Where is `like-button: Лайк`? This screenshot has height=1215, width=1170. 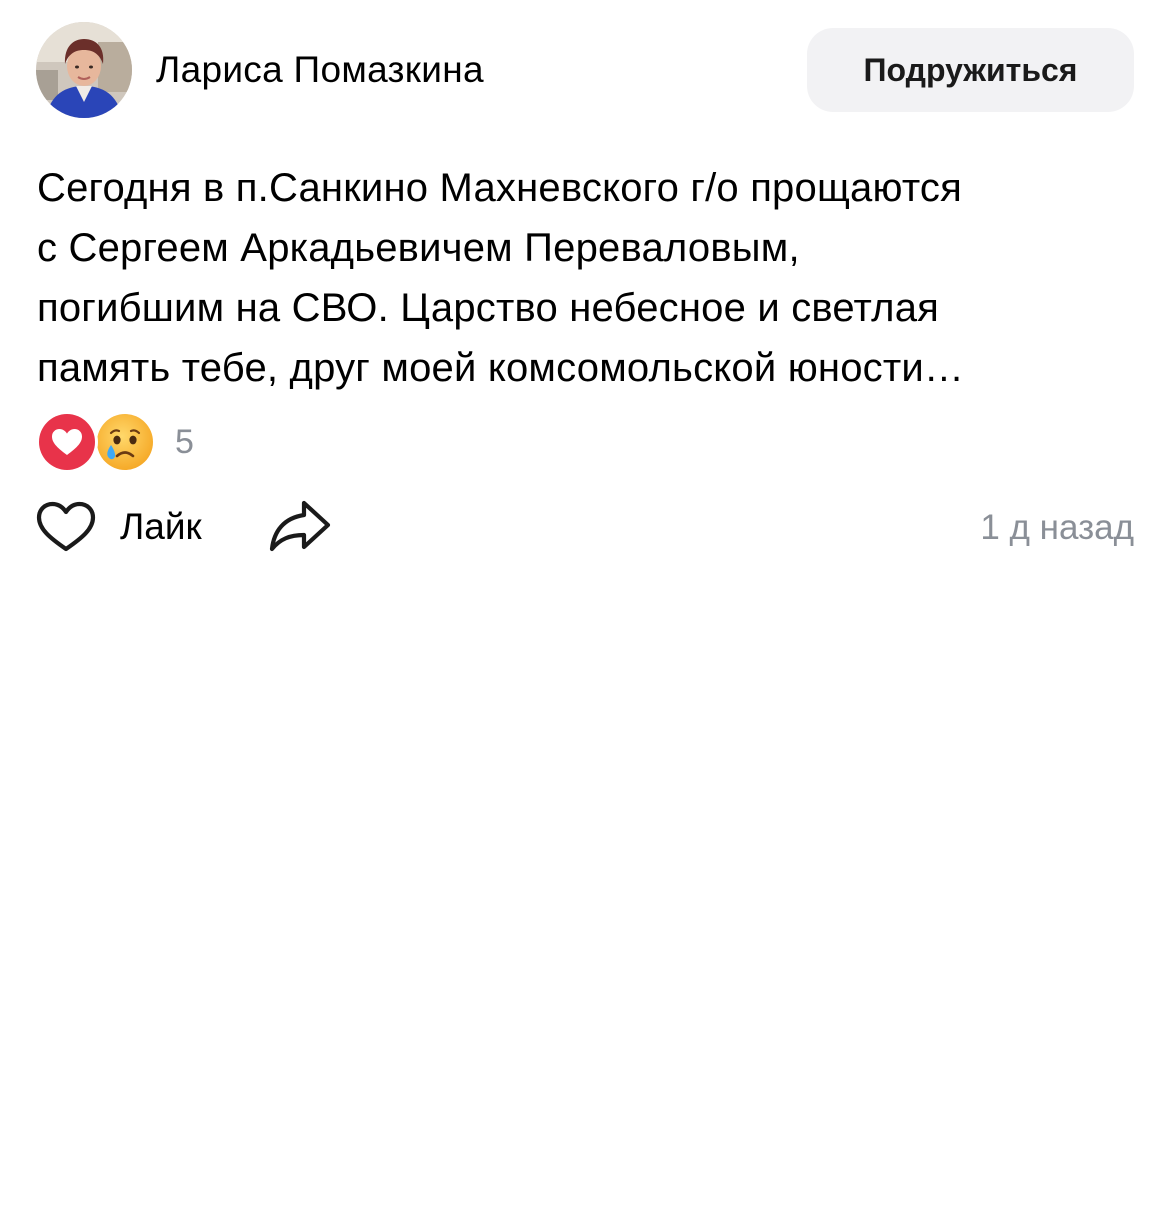 like-button: Лайк is located at coordinates (131, 527).